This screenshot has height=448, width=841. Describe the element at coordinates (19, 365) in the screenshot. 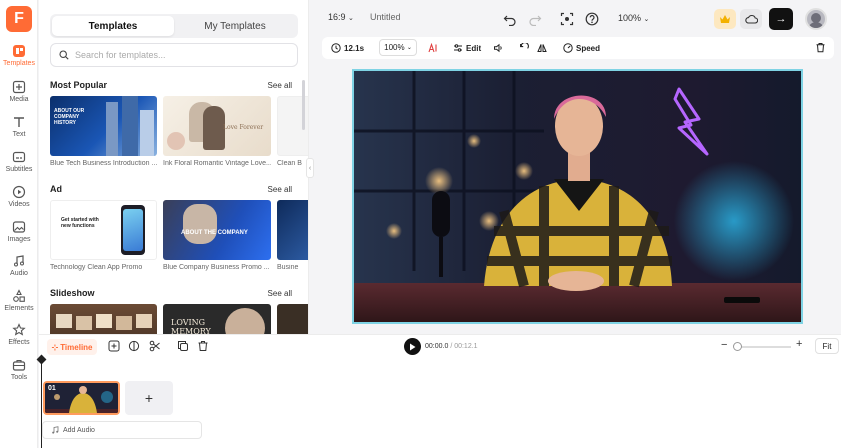

I see `tools-icon` at that location.